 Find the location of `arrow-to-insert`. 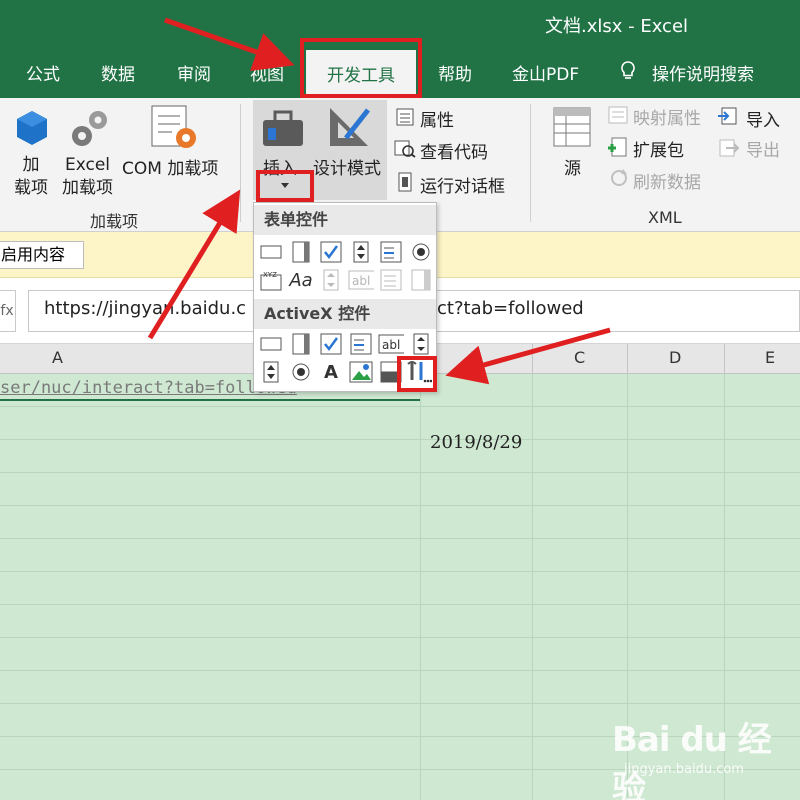

arrow-to-insert is located at coordinates (194, 264).